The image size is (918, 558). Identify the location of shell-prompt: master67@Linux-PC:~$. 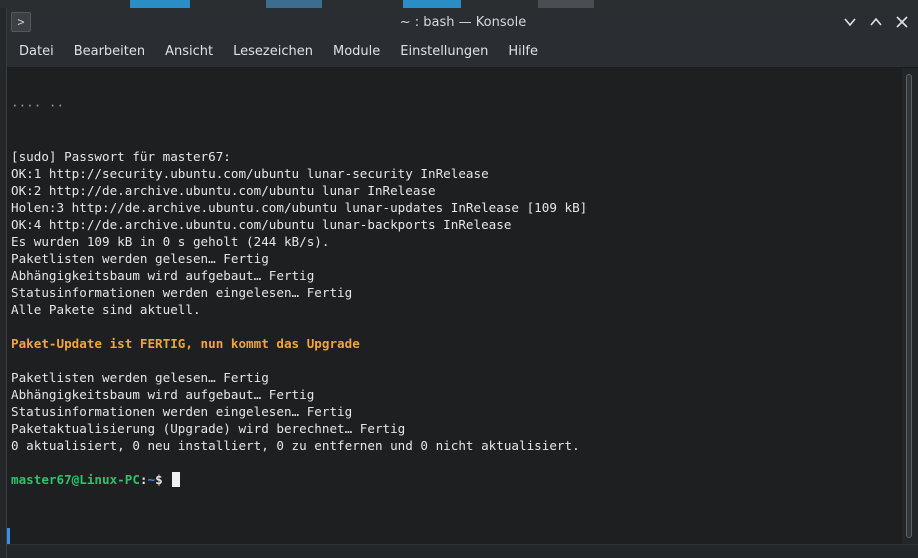
(299, 479).